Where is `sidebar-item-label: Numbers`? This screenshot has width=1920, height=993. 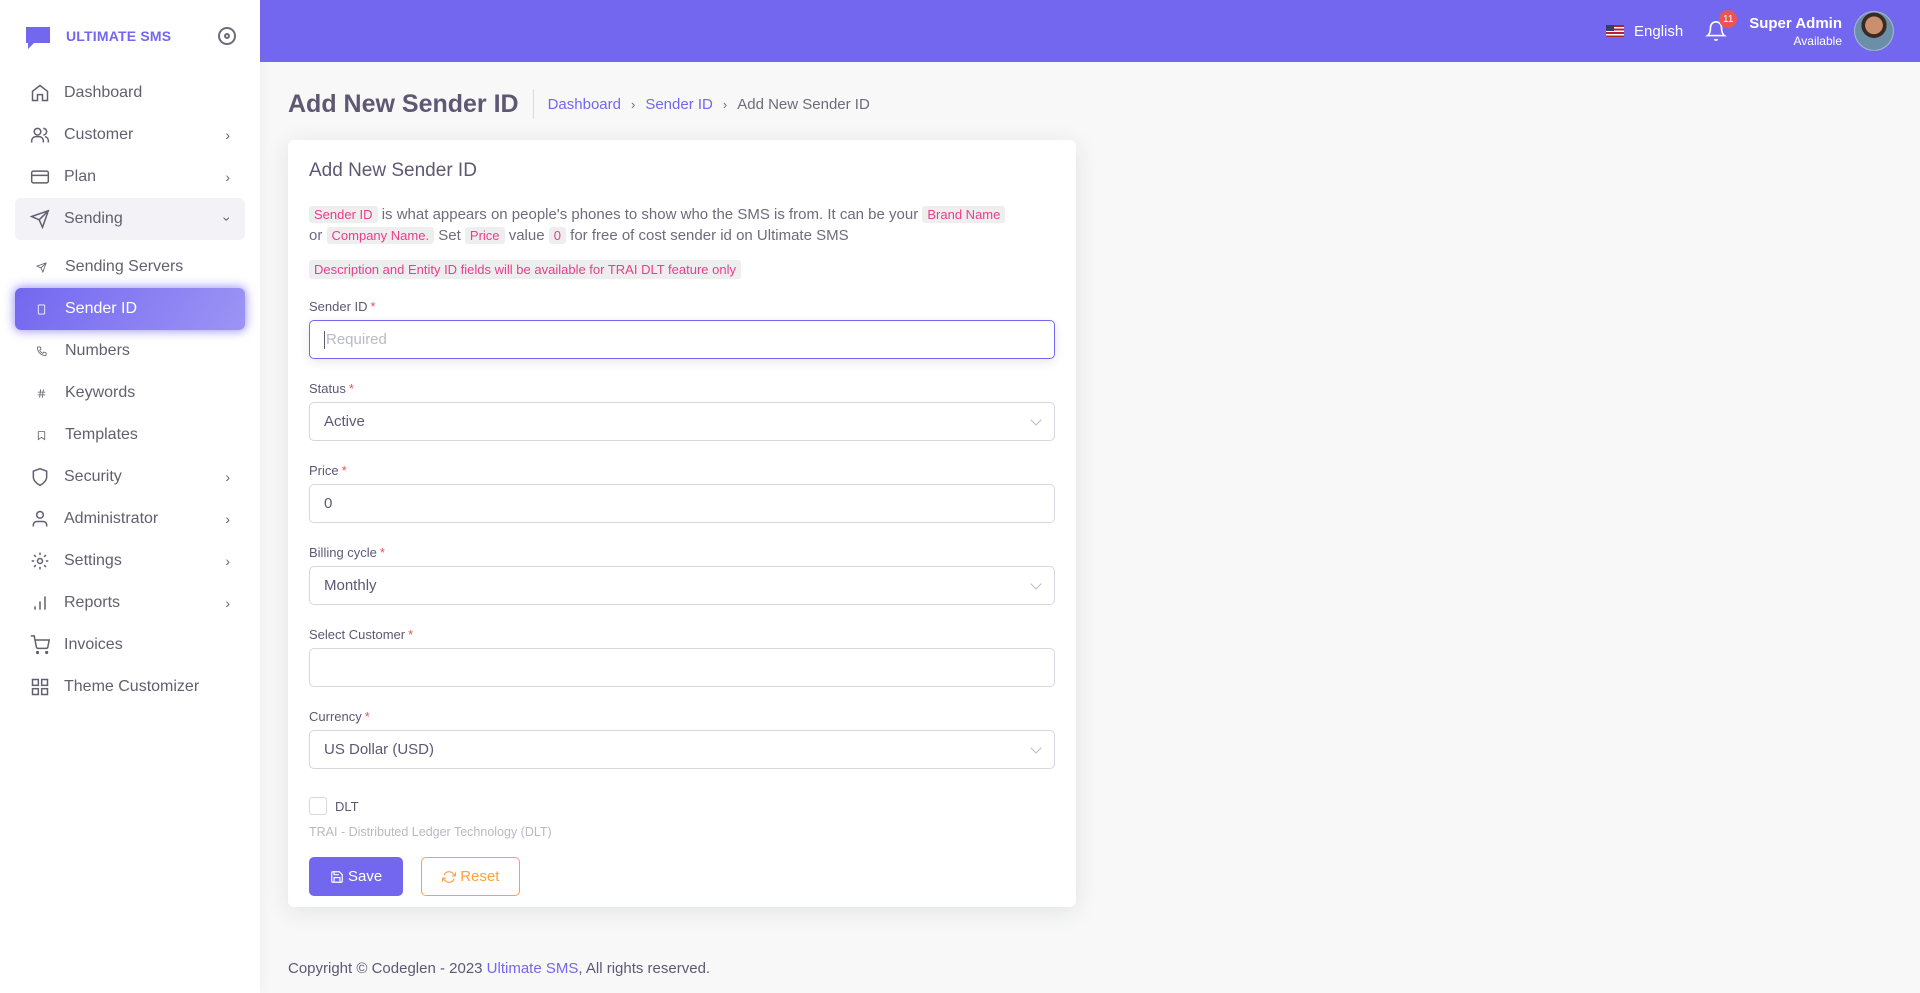
sidebar-item-label: Numbers is located at coordinates (97, 350).